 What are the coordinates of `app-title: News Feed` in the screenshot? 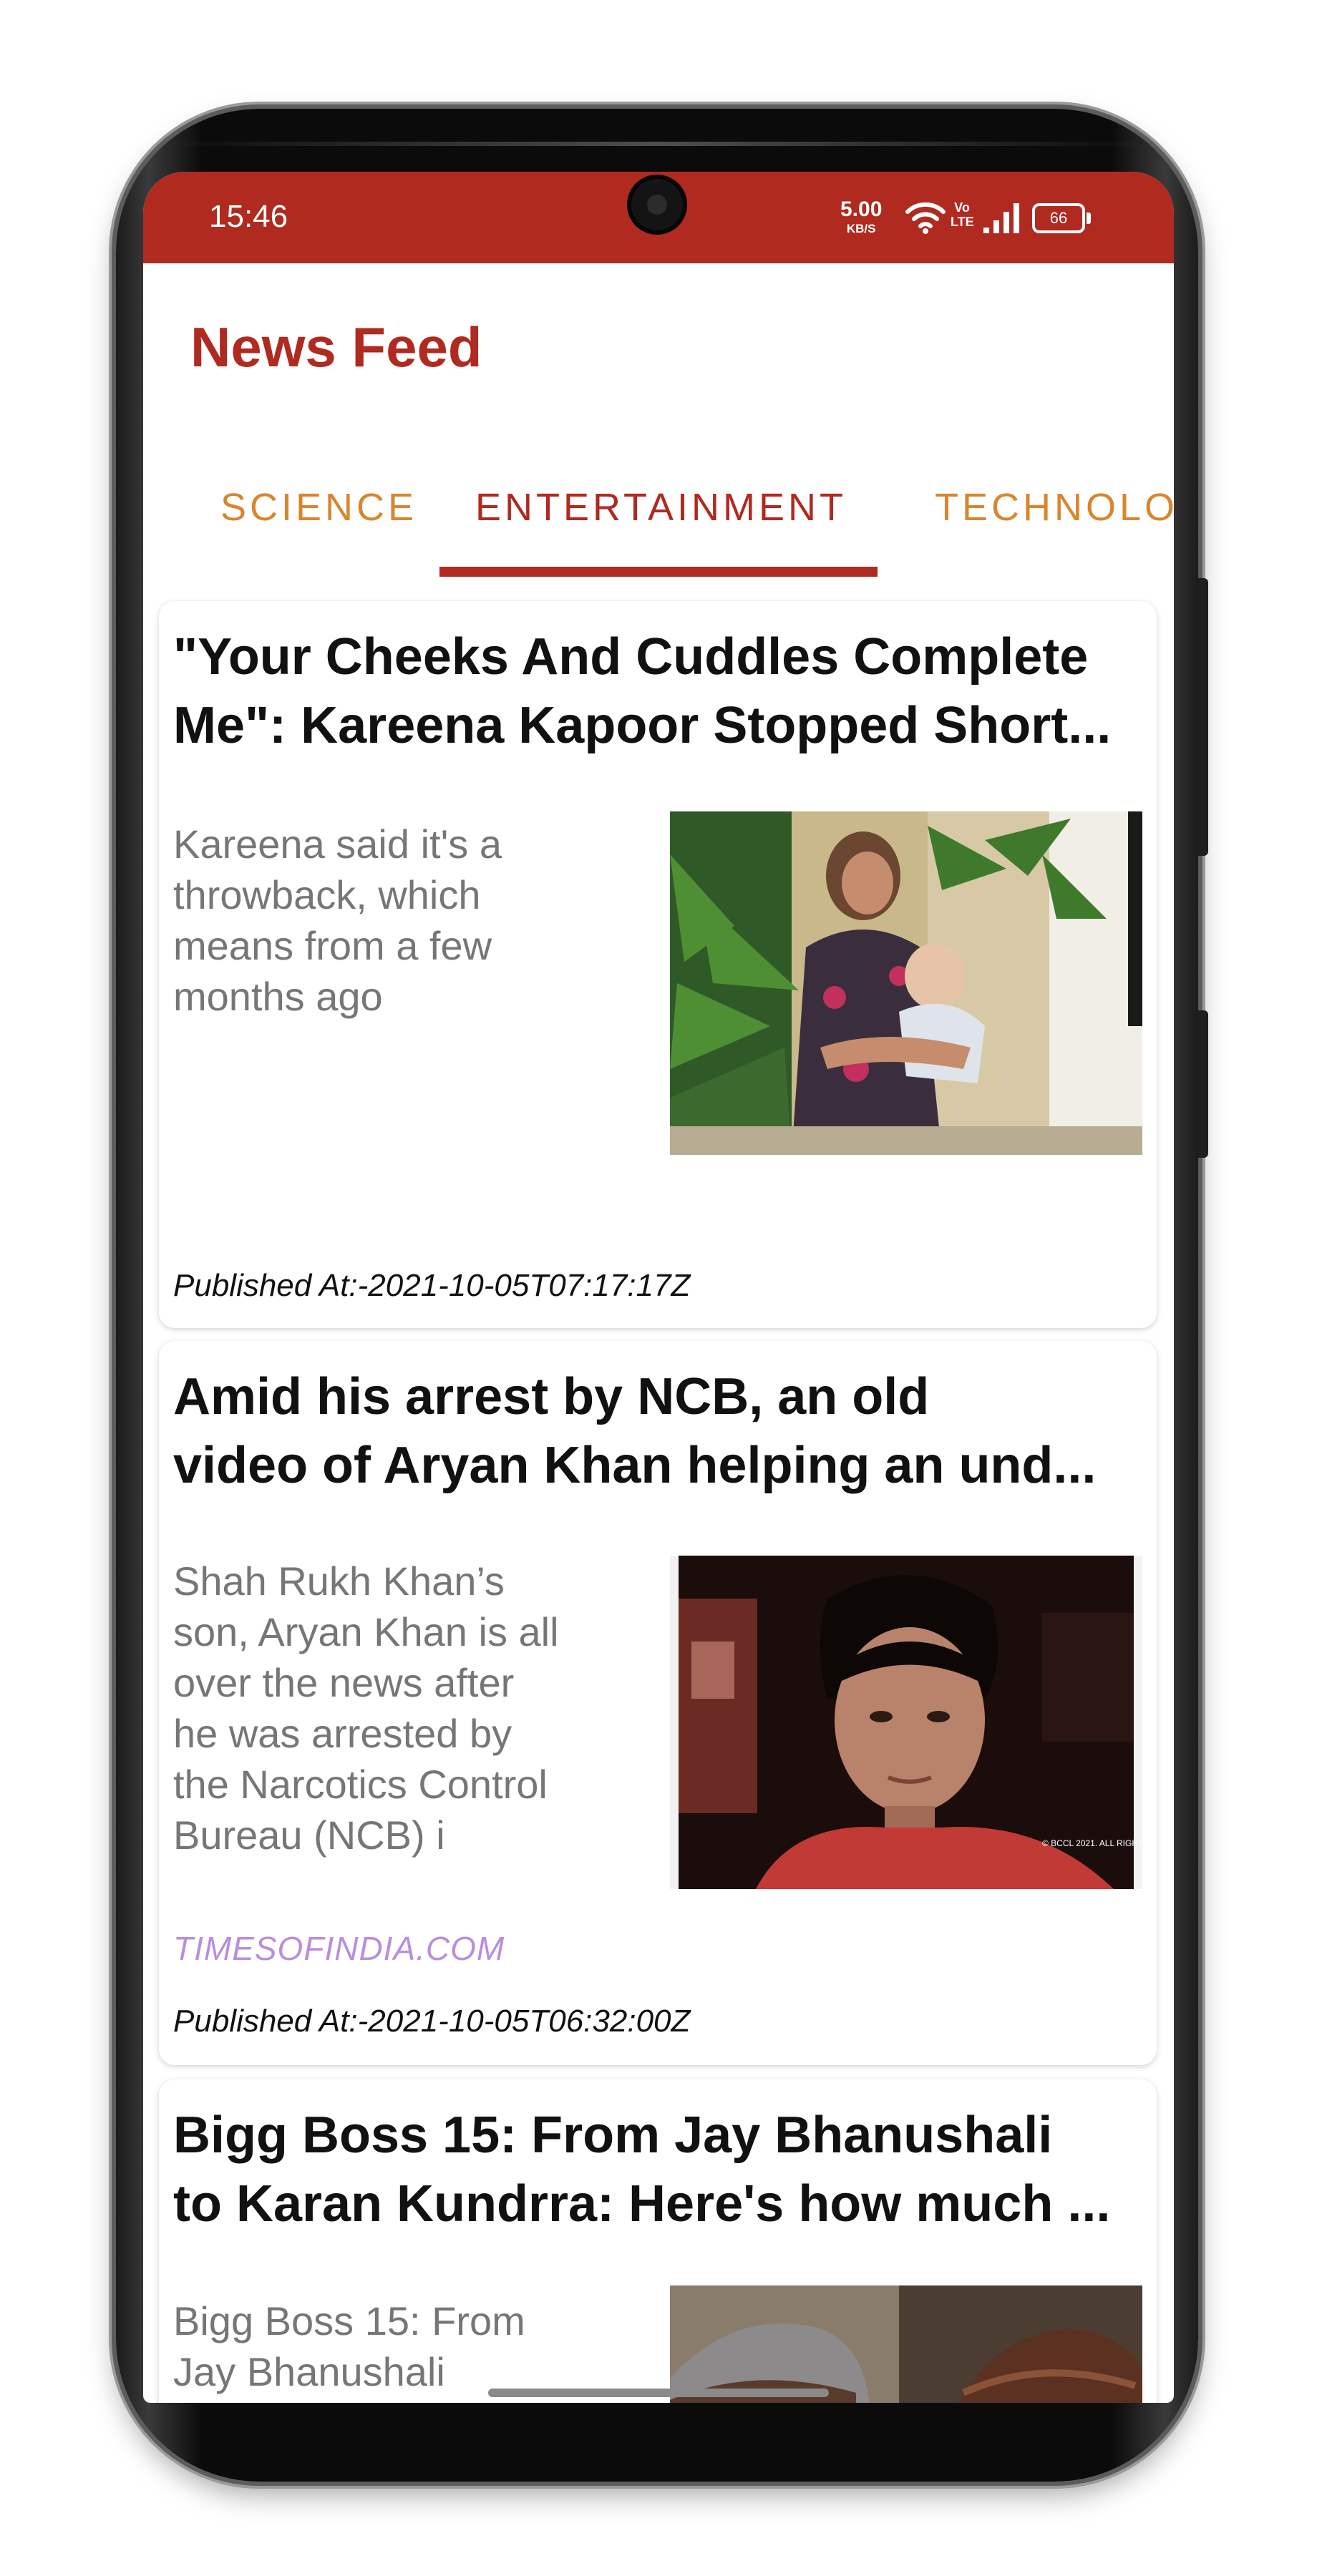 It's located at (336, 347).